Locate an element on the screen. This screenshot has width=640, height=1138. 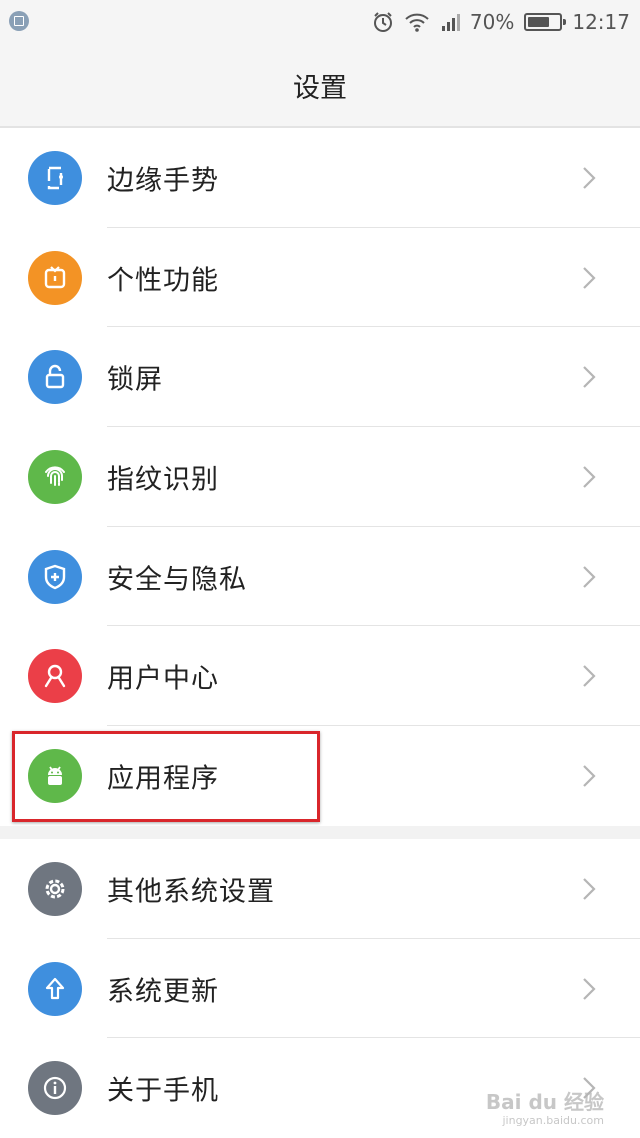
fingerprint-icon is located at coordinates (55, 476).